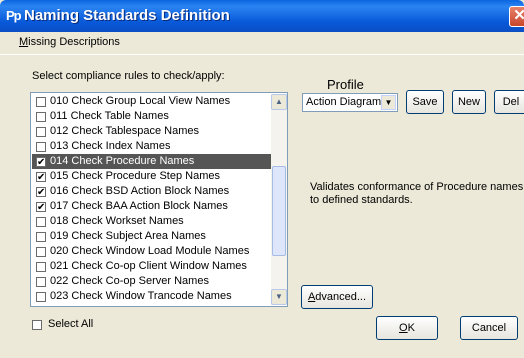 This screenshot has width=524, height=358. What do you see at coordinates (109, 116) in the screenshot?
I see `rule-label: 011 Check Table Names` at bounding box center [109, 116].